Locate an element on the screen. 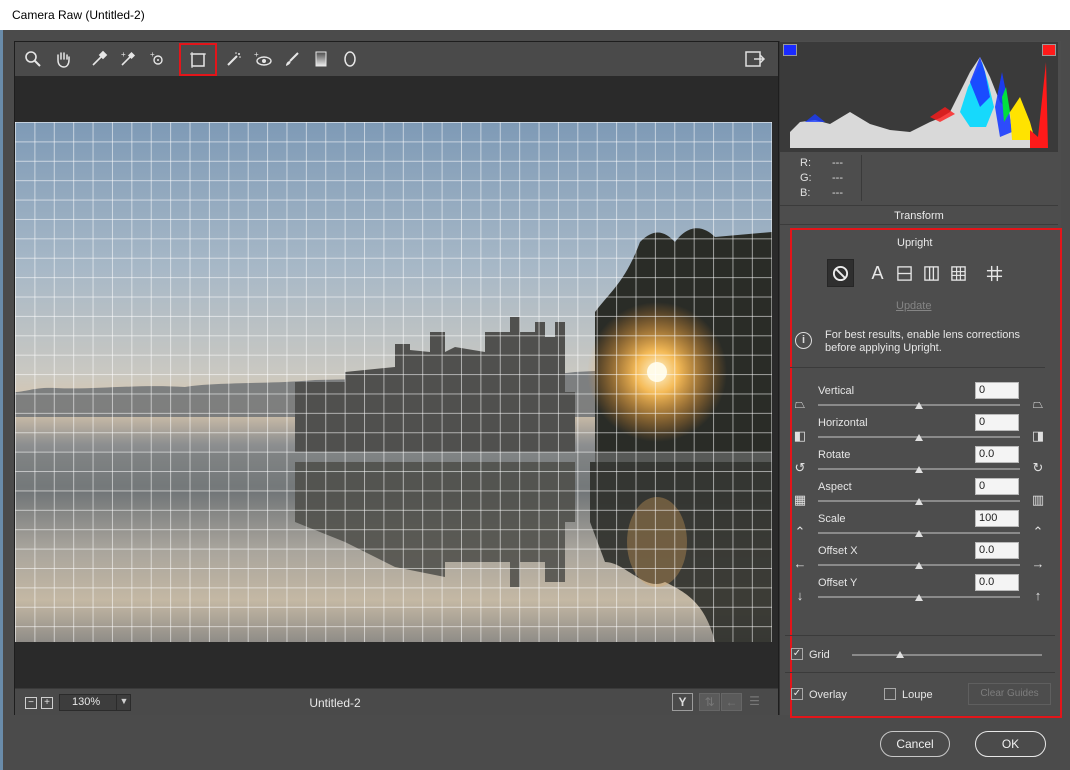 This screenshot has height=770, width=1070. upright-level-button is located at coordinates (904, 273).